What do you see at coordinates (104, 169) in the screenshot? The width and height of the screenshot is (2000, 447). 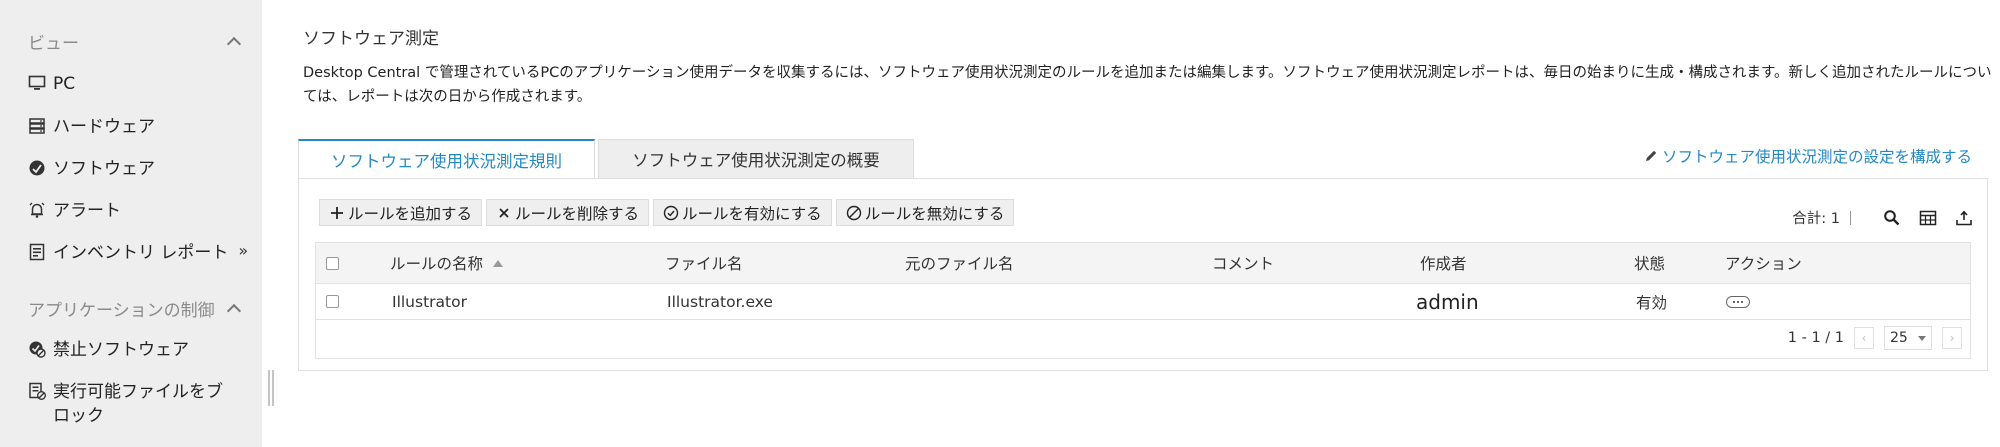 I see `sidebar-item-label: ソフトウェア` at bounding box center [104, 169].